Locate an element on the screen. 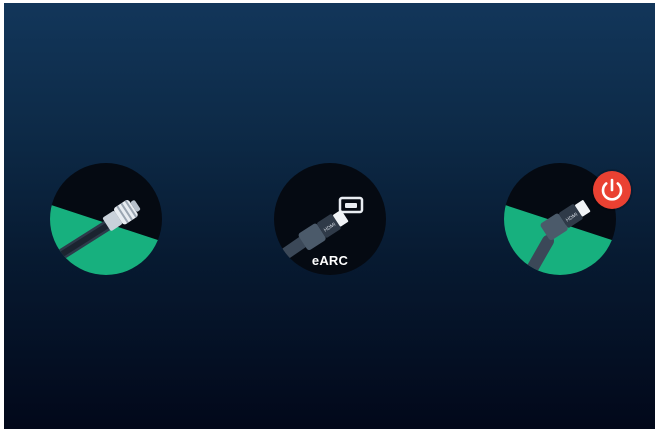  antenna-input-option is located at coordinates (106, 219).